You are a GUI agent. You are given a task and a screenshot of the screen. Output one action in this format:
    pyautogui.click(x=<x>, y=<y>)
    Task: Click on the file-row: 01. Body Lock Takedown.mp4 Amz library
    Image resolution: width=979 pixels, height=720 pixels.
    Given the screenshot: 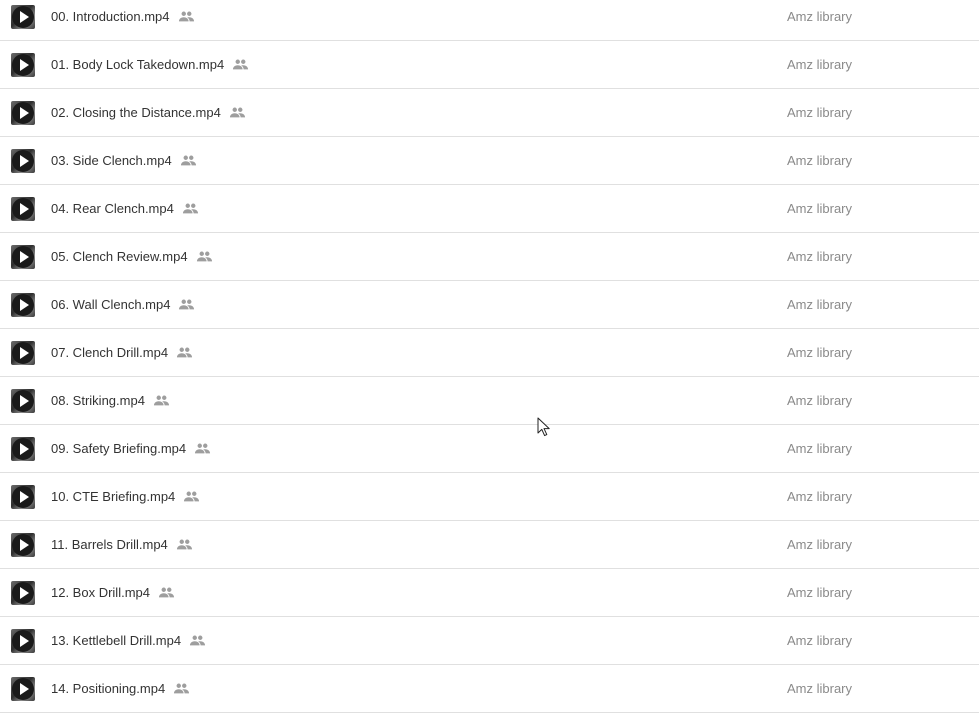 What is the action you would take?
    pyautogui.click(x=489, y=65)
    